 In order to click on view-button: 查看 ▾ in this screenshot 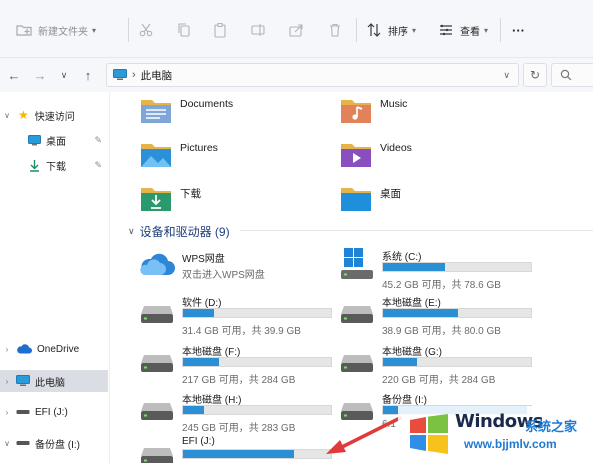, I will do `click(463, 30)`.